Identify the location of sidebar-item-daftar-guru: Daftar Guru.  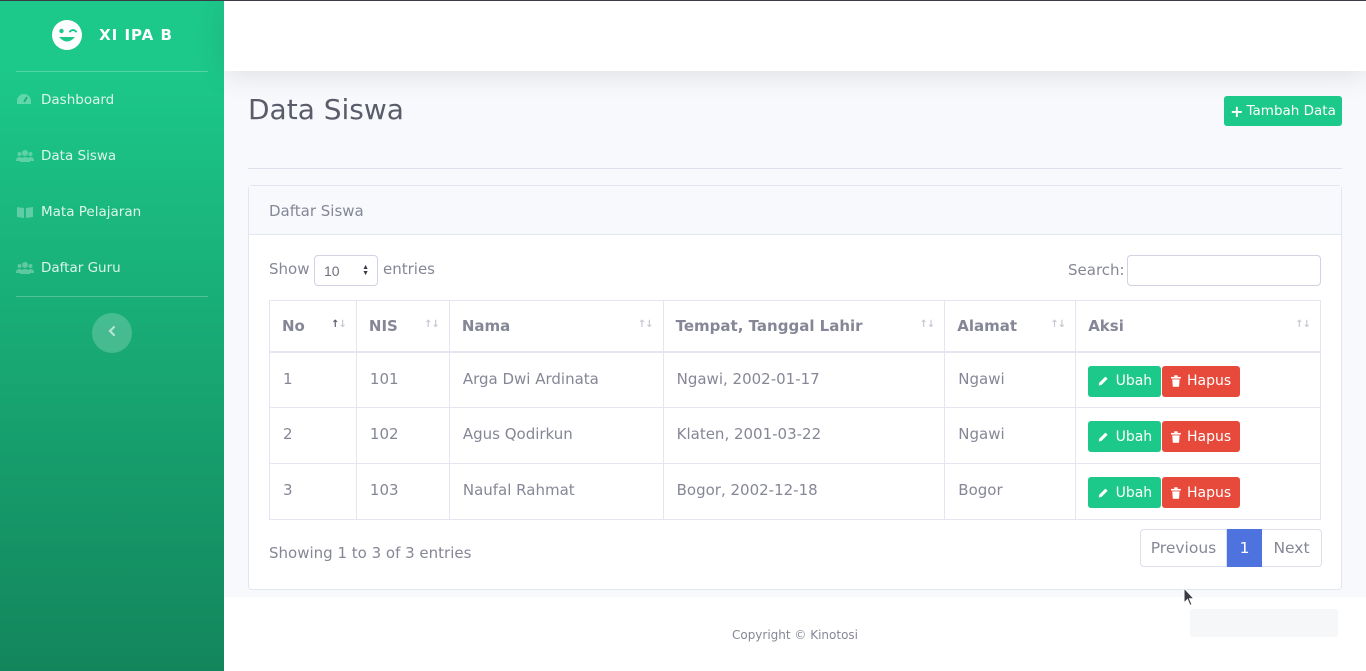
(68, 268).